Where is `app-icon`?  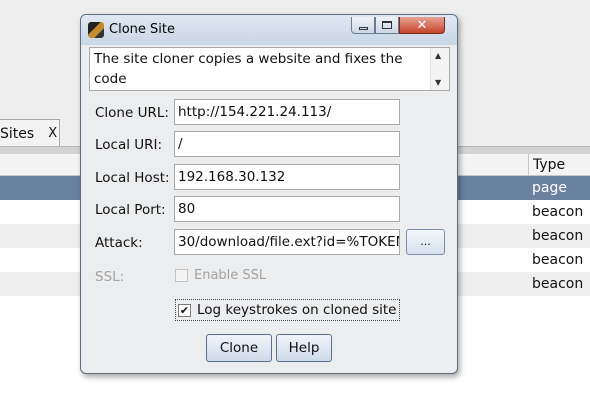 app-icon is located at coordinates (96, 30).